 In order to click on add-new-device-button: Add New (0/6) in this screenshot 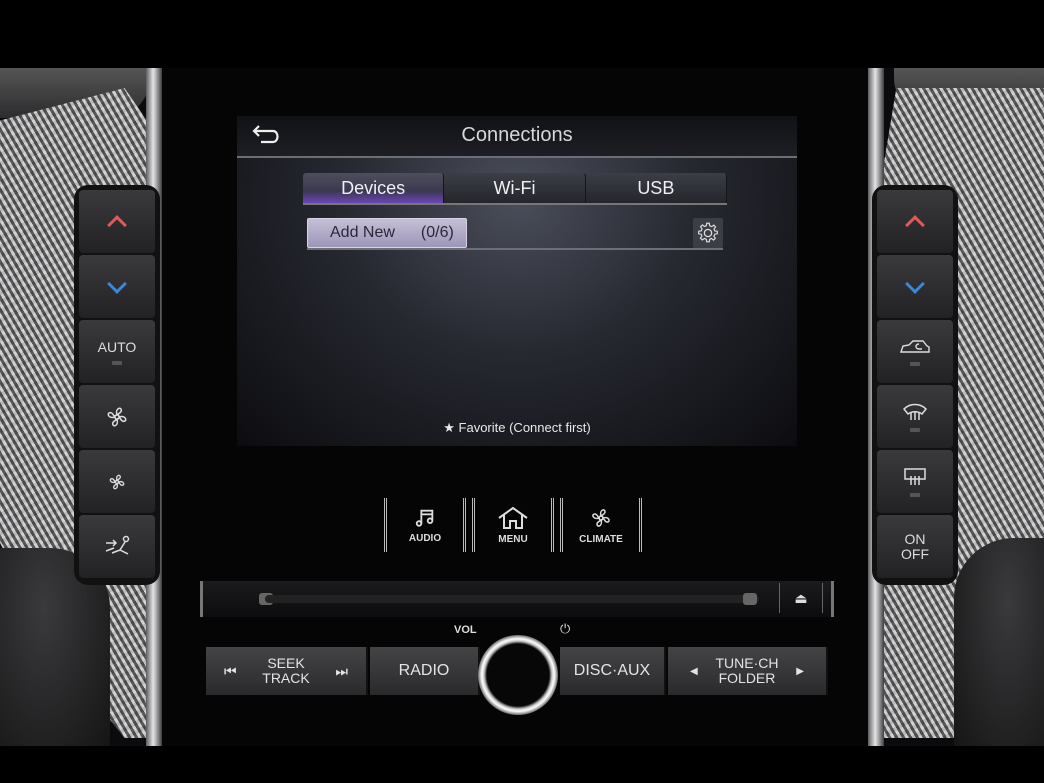, I will do `click(387, 233)`.